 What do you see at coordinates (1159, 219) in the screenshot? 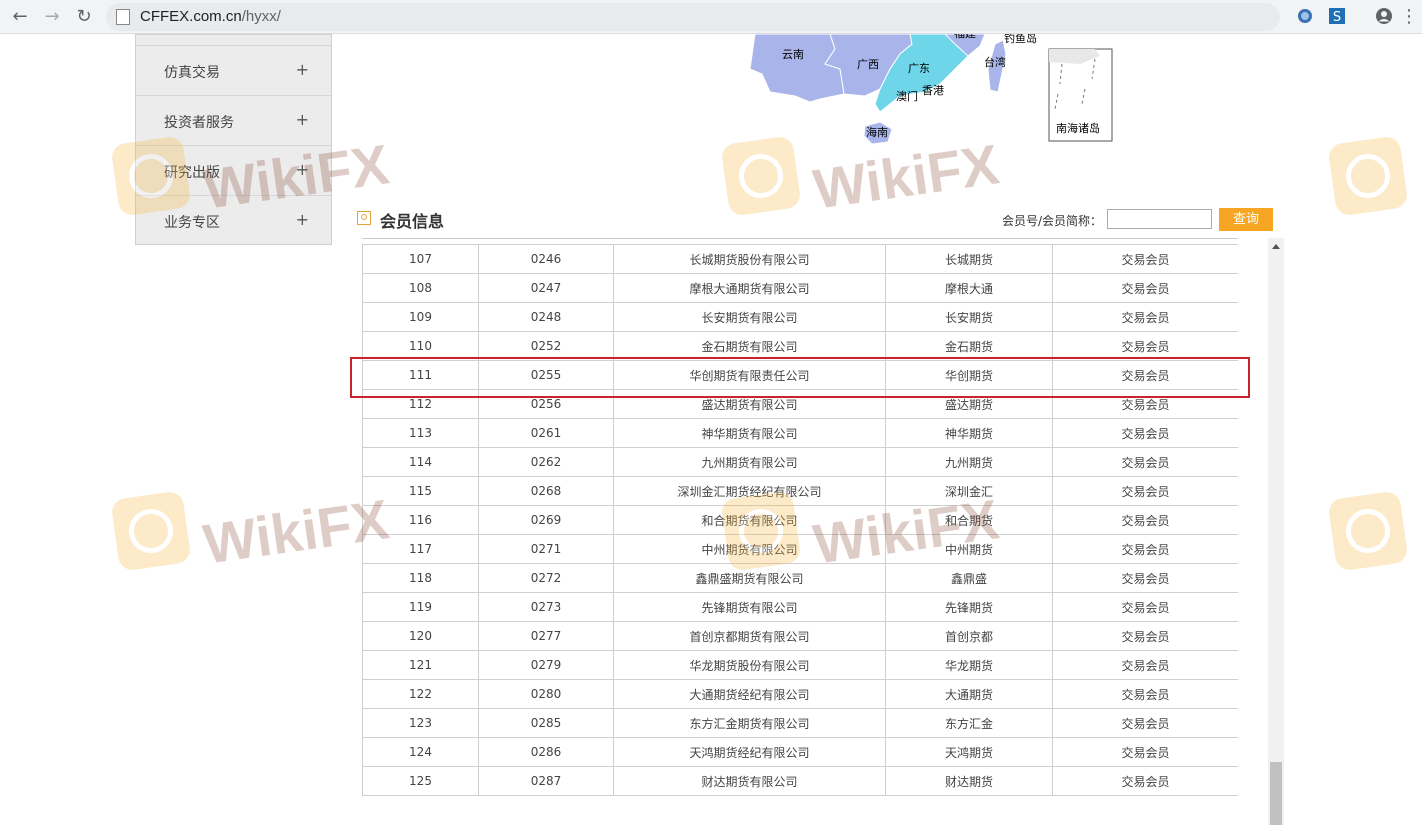
I see `member-search-input` at bounding box center [1159, 219].